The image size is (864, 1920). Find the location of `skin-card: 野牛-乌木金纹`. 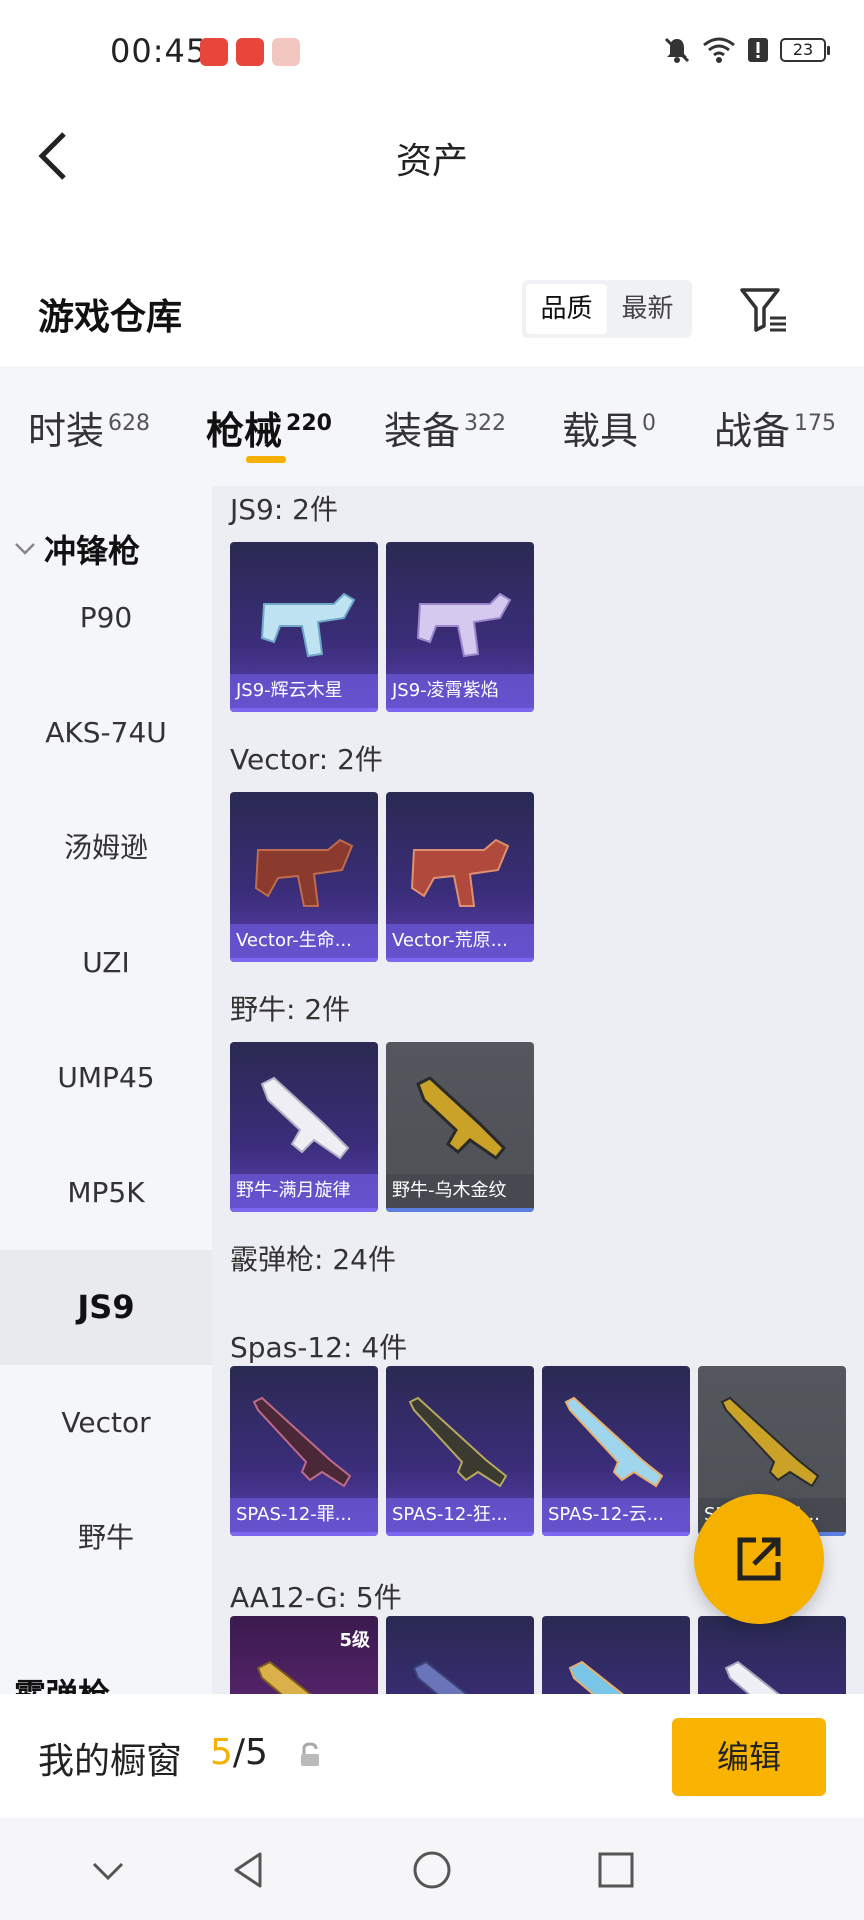

skin-card: 野牛-乌木金纹 is located at coordinates (460, 1127).